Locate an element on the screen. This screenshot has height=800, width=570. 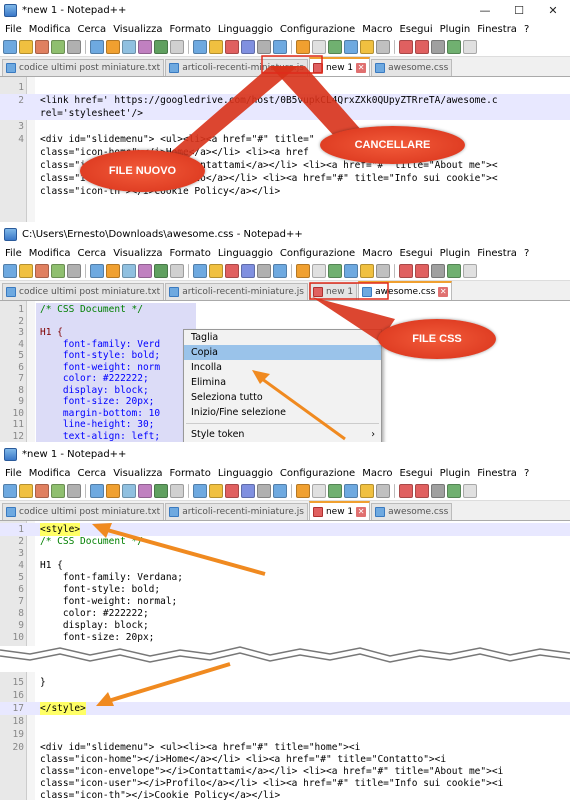
line-number: 10 is located at coordinates (18, 637).